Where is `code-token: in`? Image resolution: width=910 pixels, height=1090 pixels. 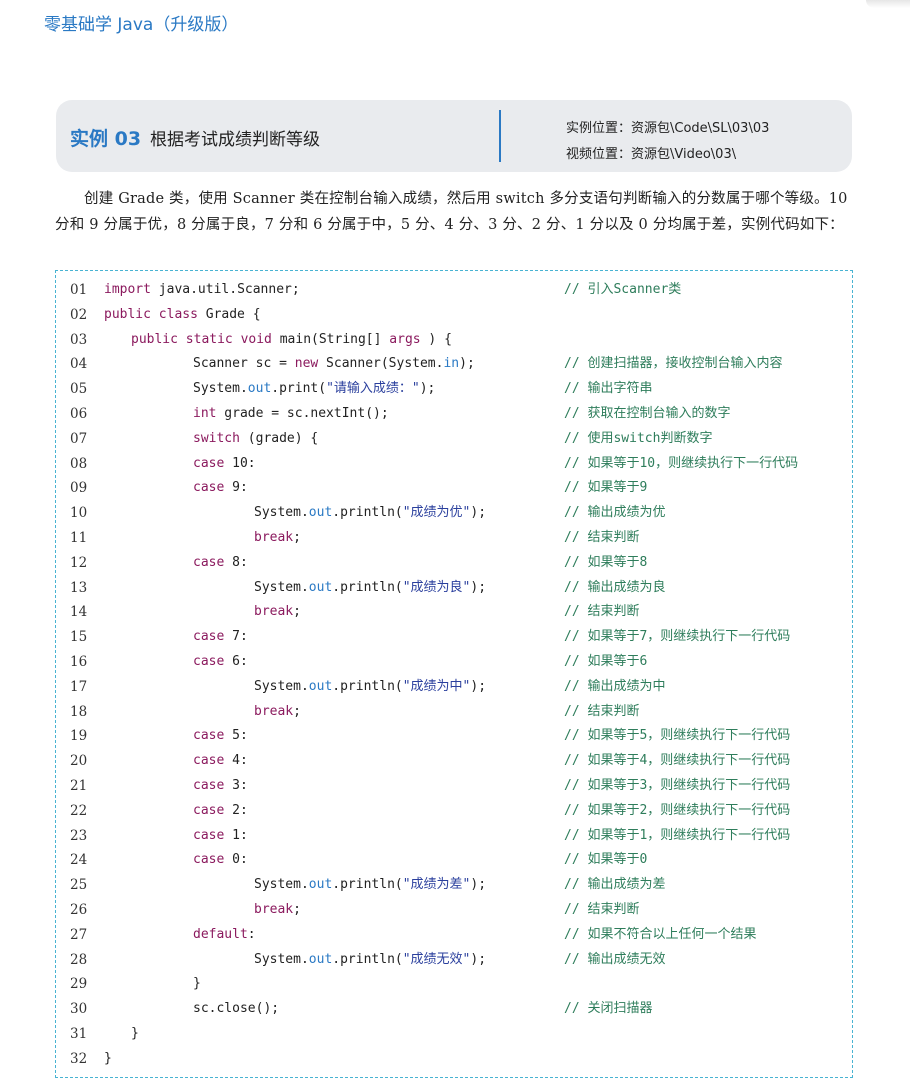
code-token: in is located at coordinates (451, 364).